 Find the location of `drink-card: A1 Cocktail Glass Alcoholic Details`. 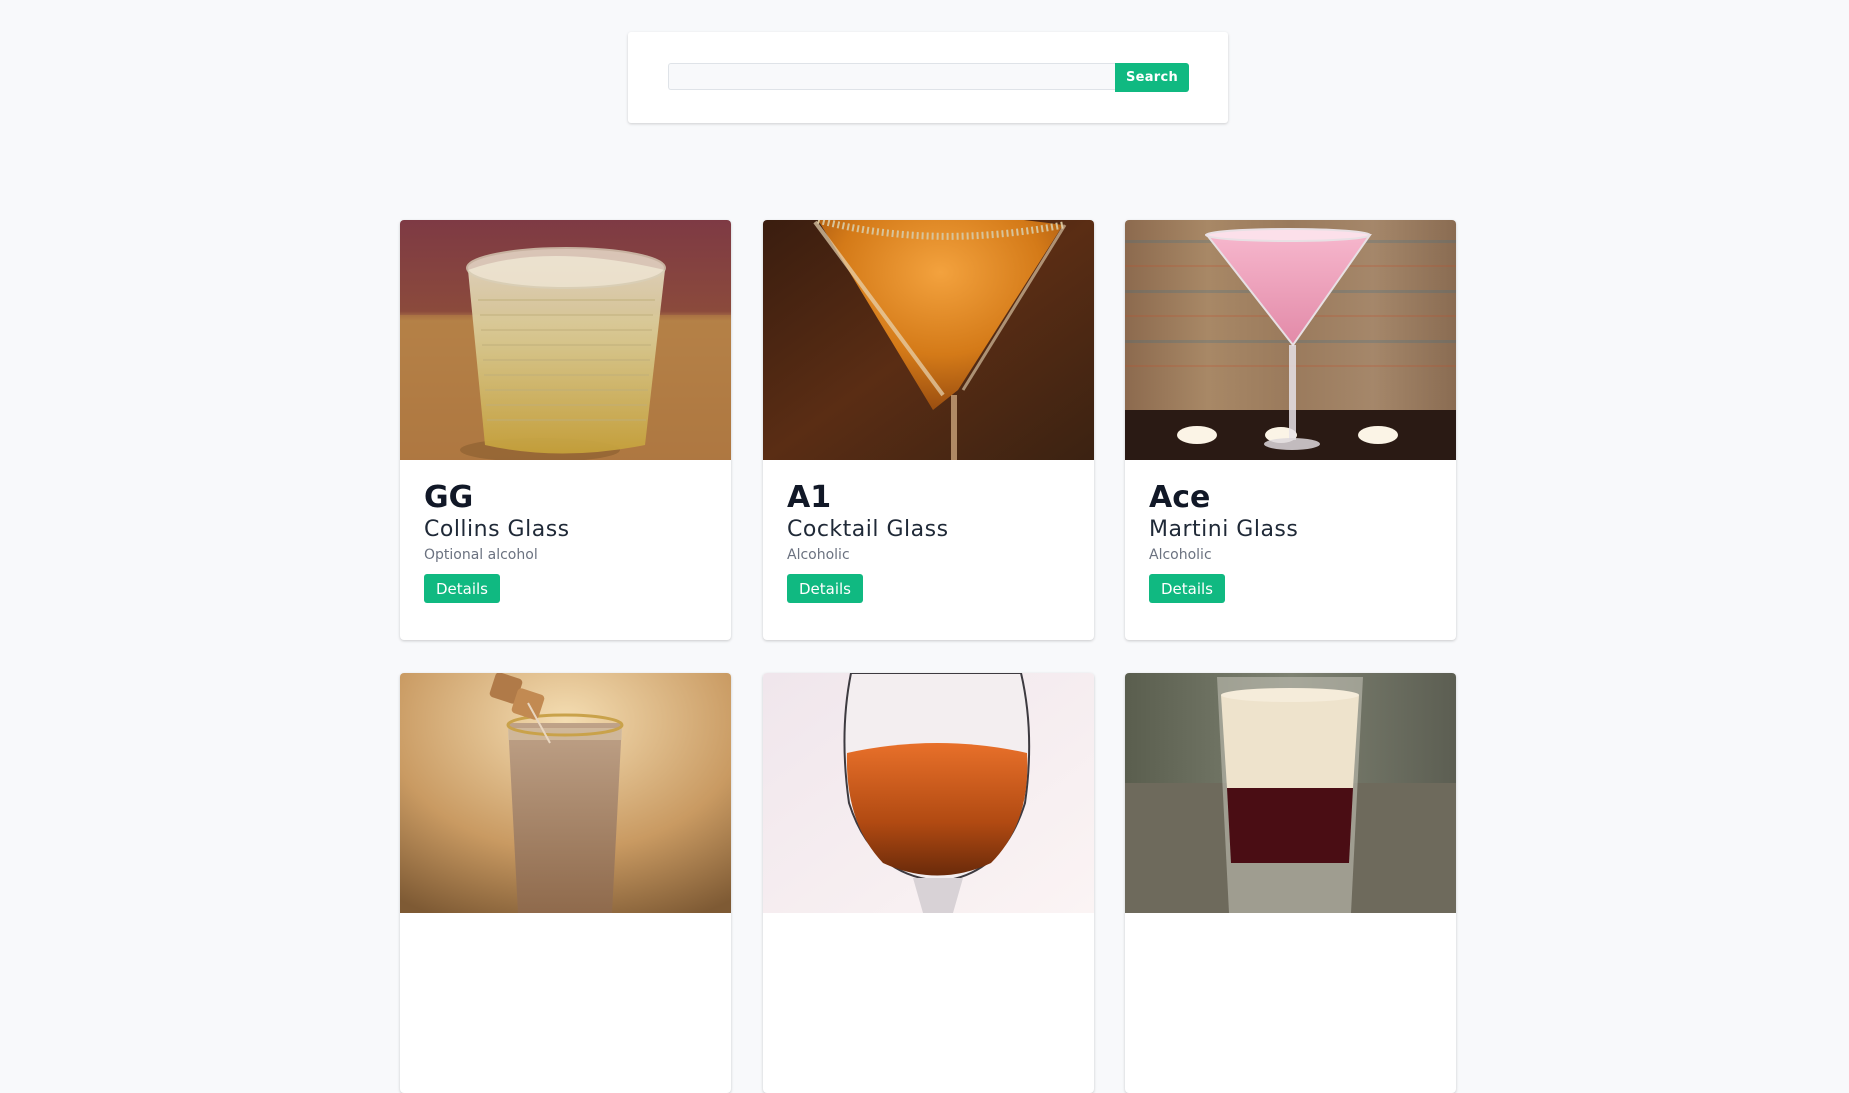

drink-card: A1 Cocktail Glass Alcoholic Details is located at coordinates (928, 430).